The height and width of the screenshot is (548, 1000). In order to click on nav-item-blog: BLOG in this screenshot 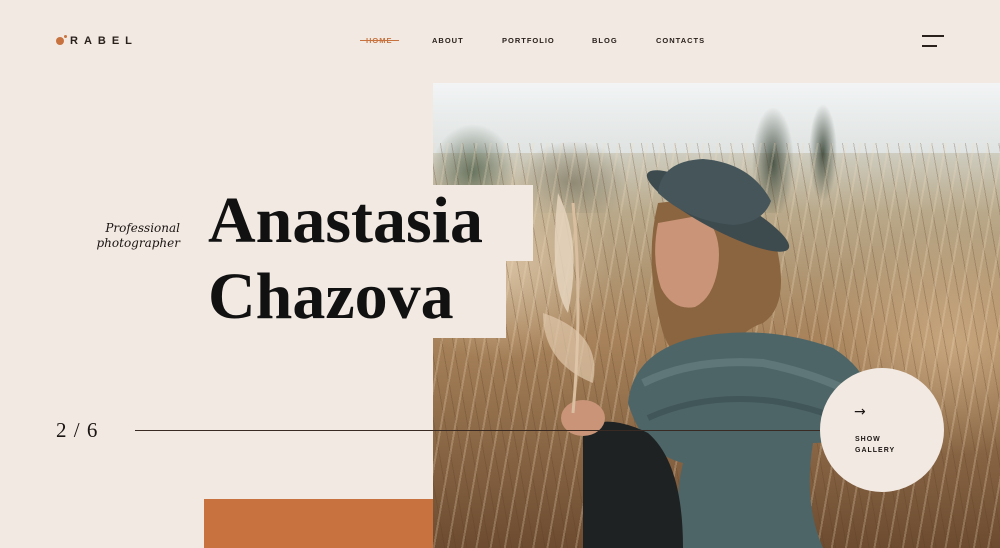, I will do `click(605, 40)`.